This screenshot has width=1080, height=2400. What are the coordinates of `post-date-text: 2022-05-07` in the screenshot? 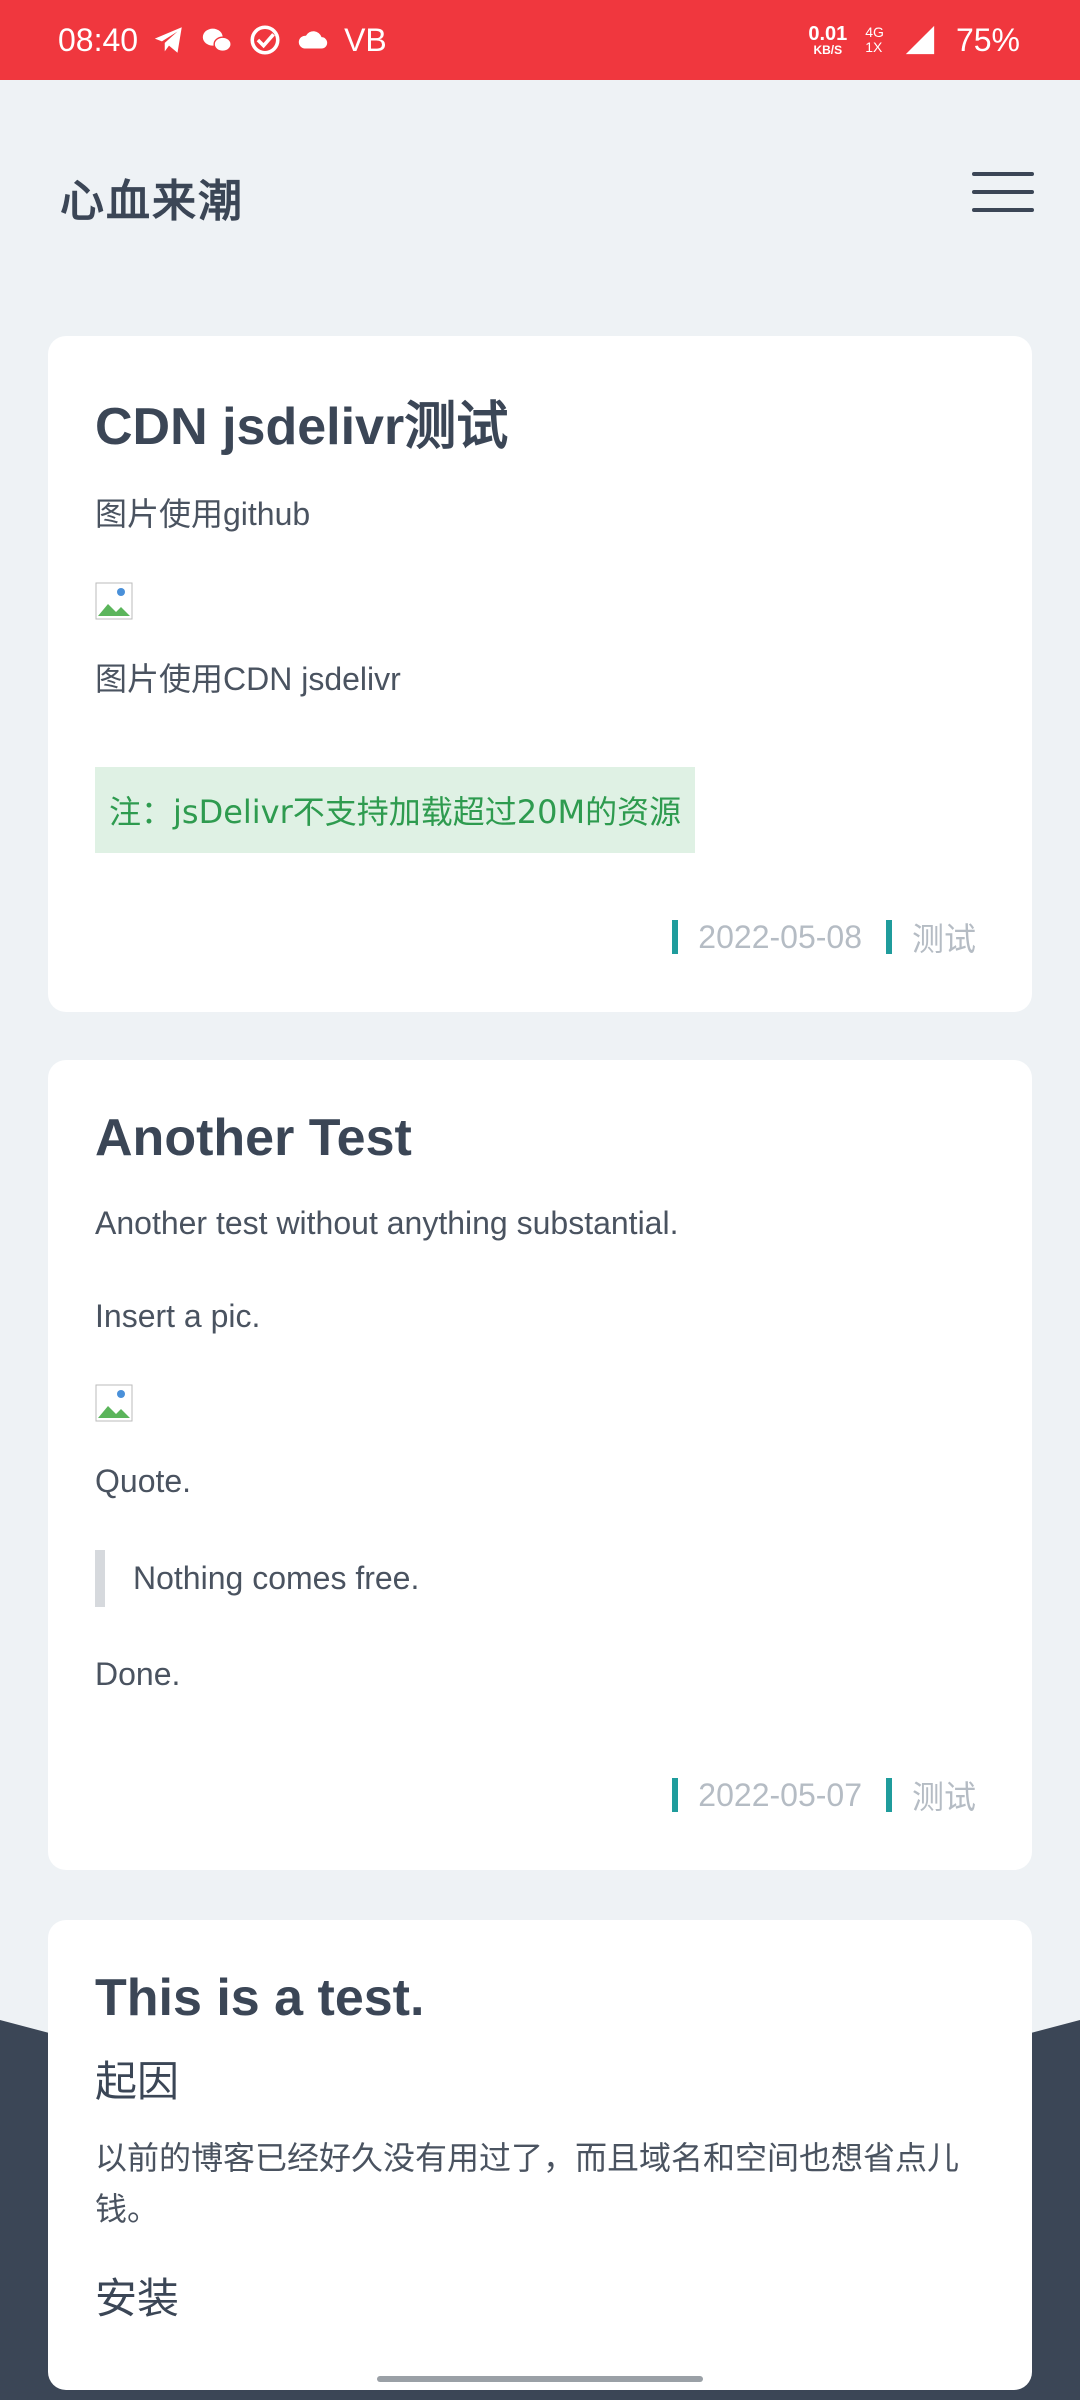 It's located at (780, 1794).